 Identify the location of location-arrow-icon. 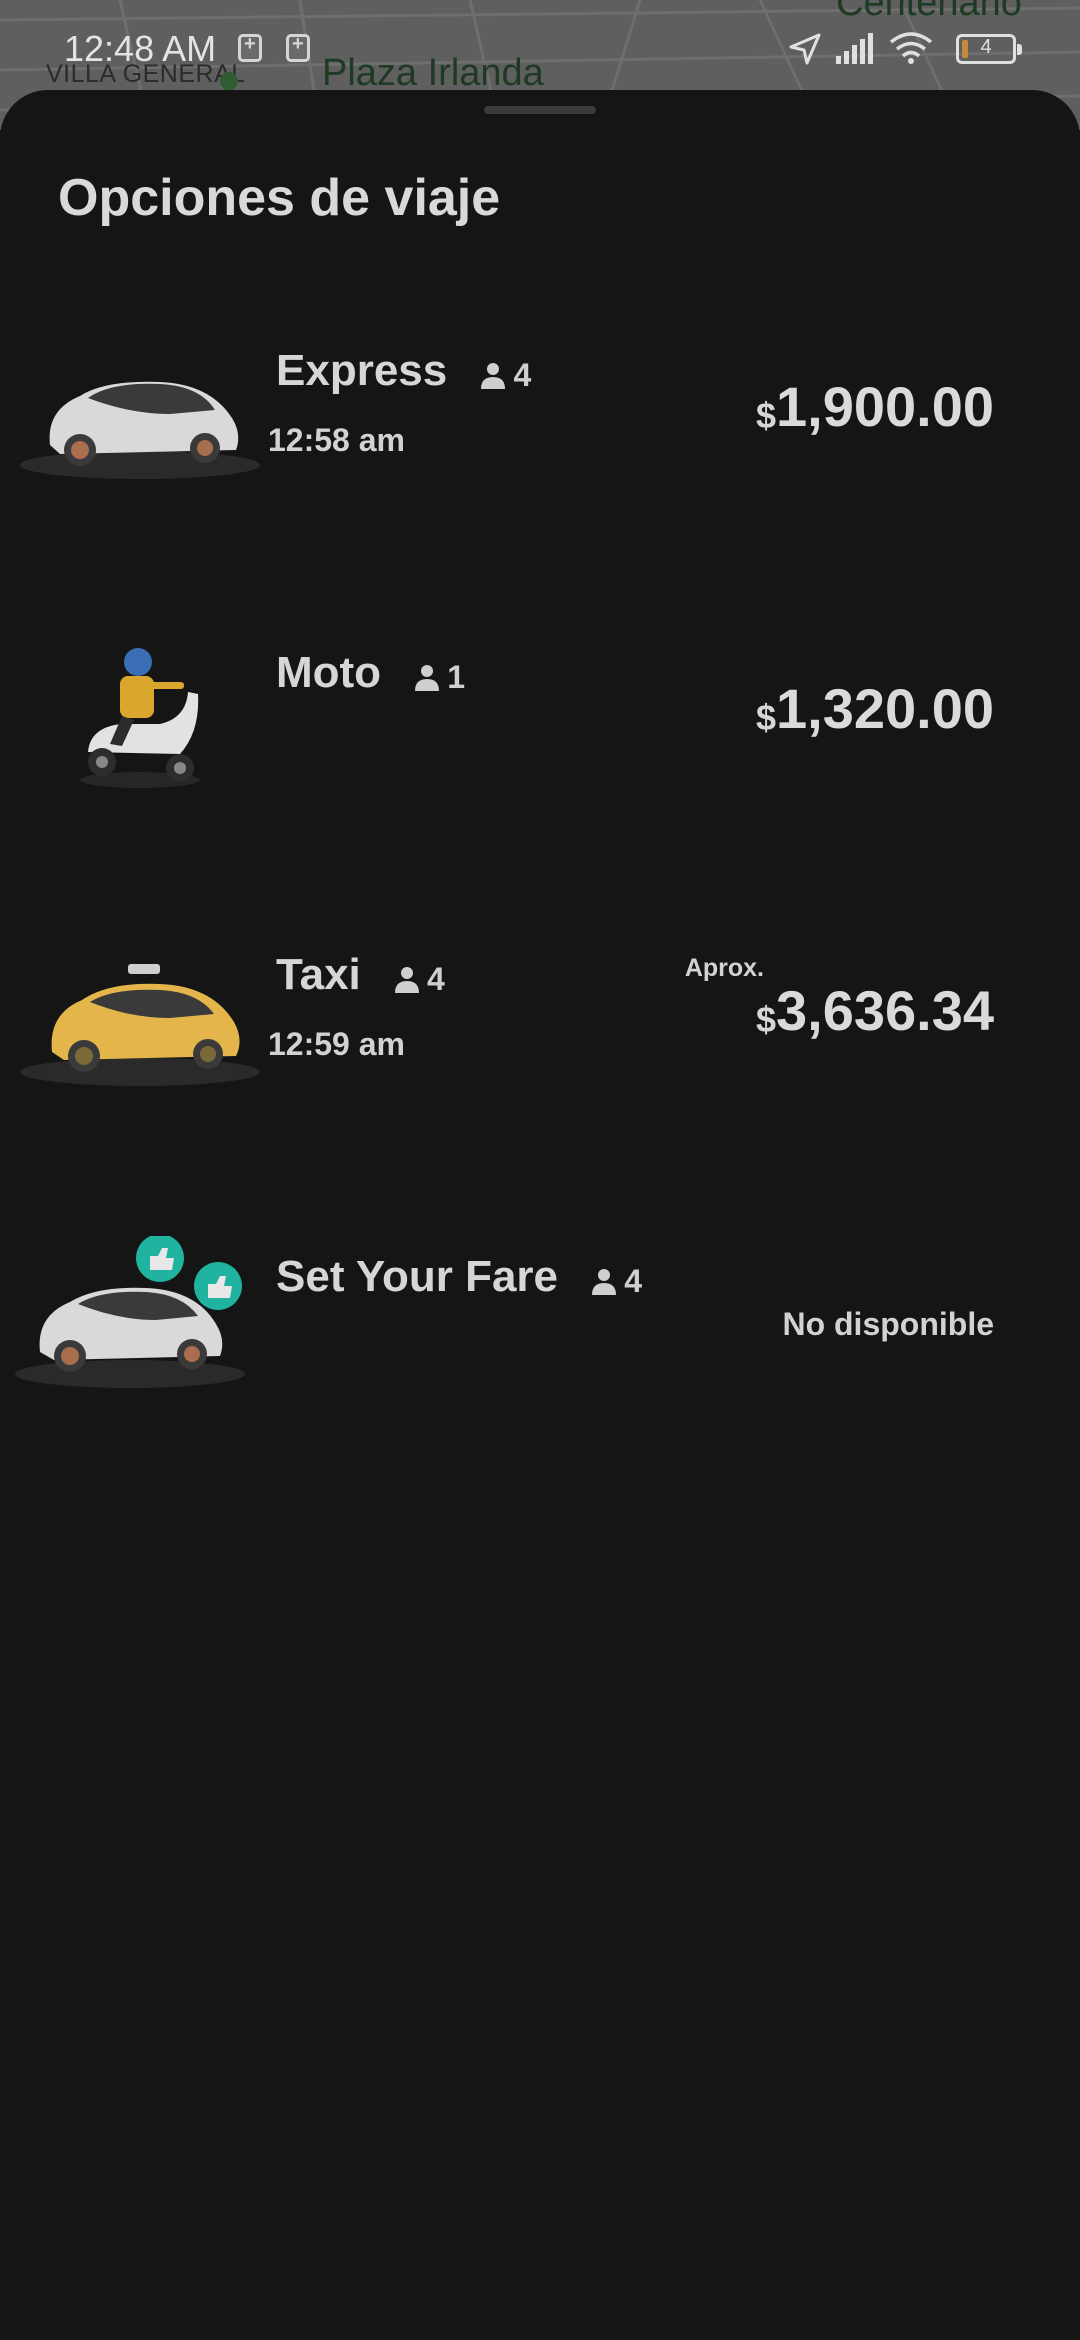
(805, 49).